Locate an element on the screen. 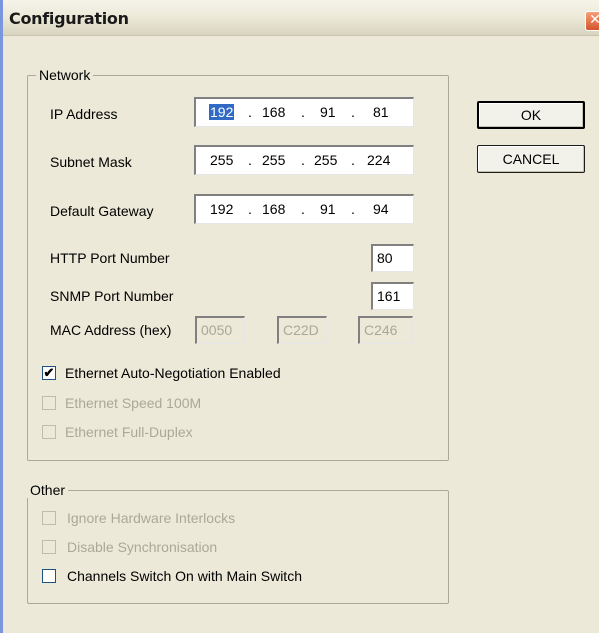 The height and width of the screenshot is (633, 599). mac-part-3: C246 is located at coordinates (385, 330).